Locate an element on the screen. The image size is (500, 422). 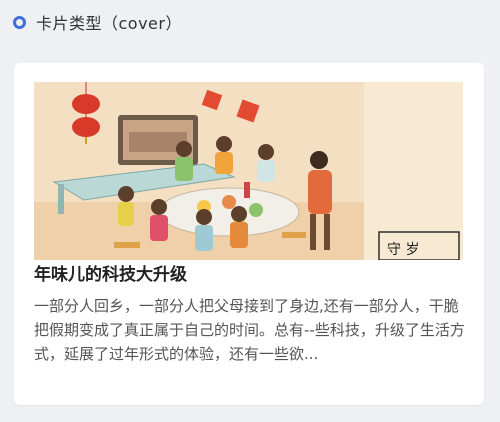
section-header: 卡片类型（cover） is located at coordinates (97, 22).